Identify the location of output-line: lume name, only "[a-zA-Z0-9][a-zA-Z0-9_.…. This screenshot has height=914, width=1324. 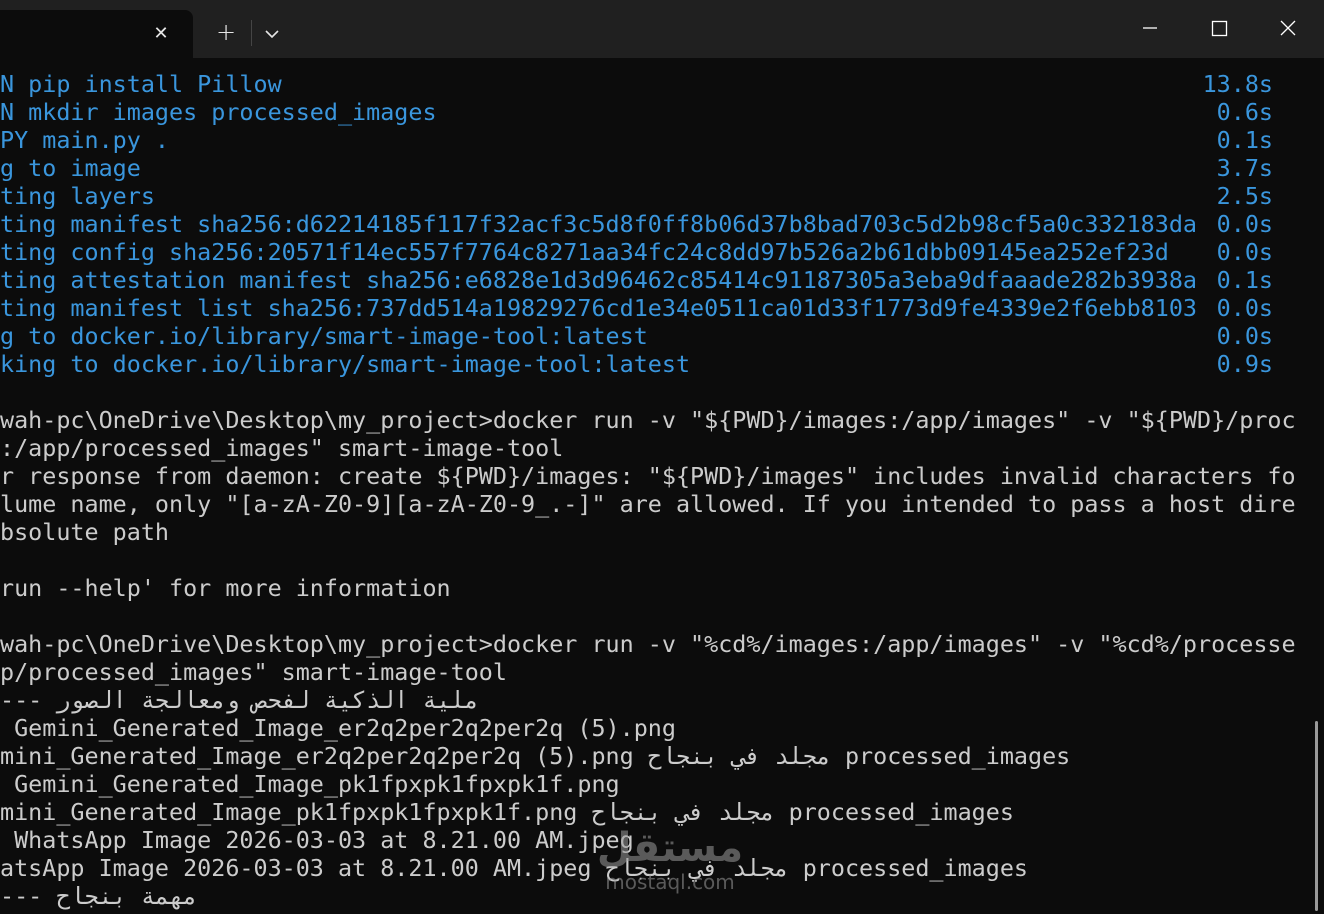
(648, 504).